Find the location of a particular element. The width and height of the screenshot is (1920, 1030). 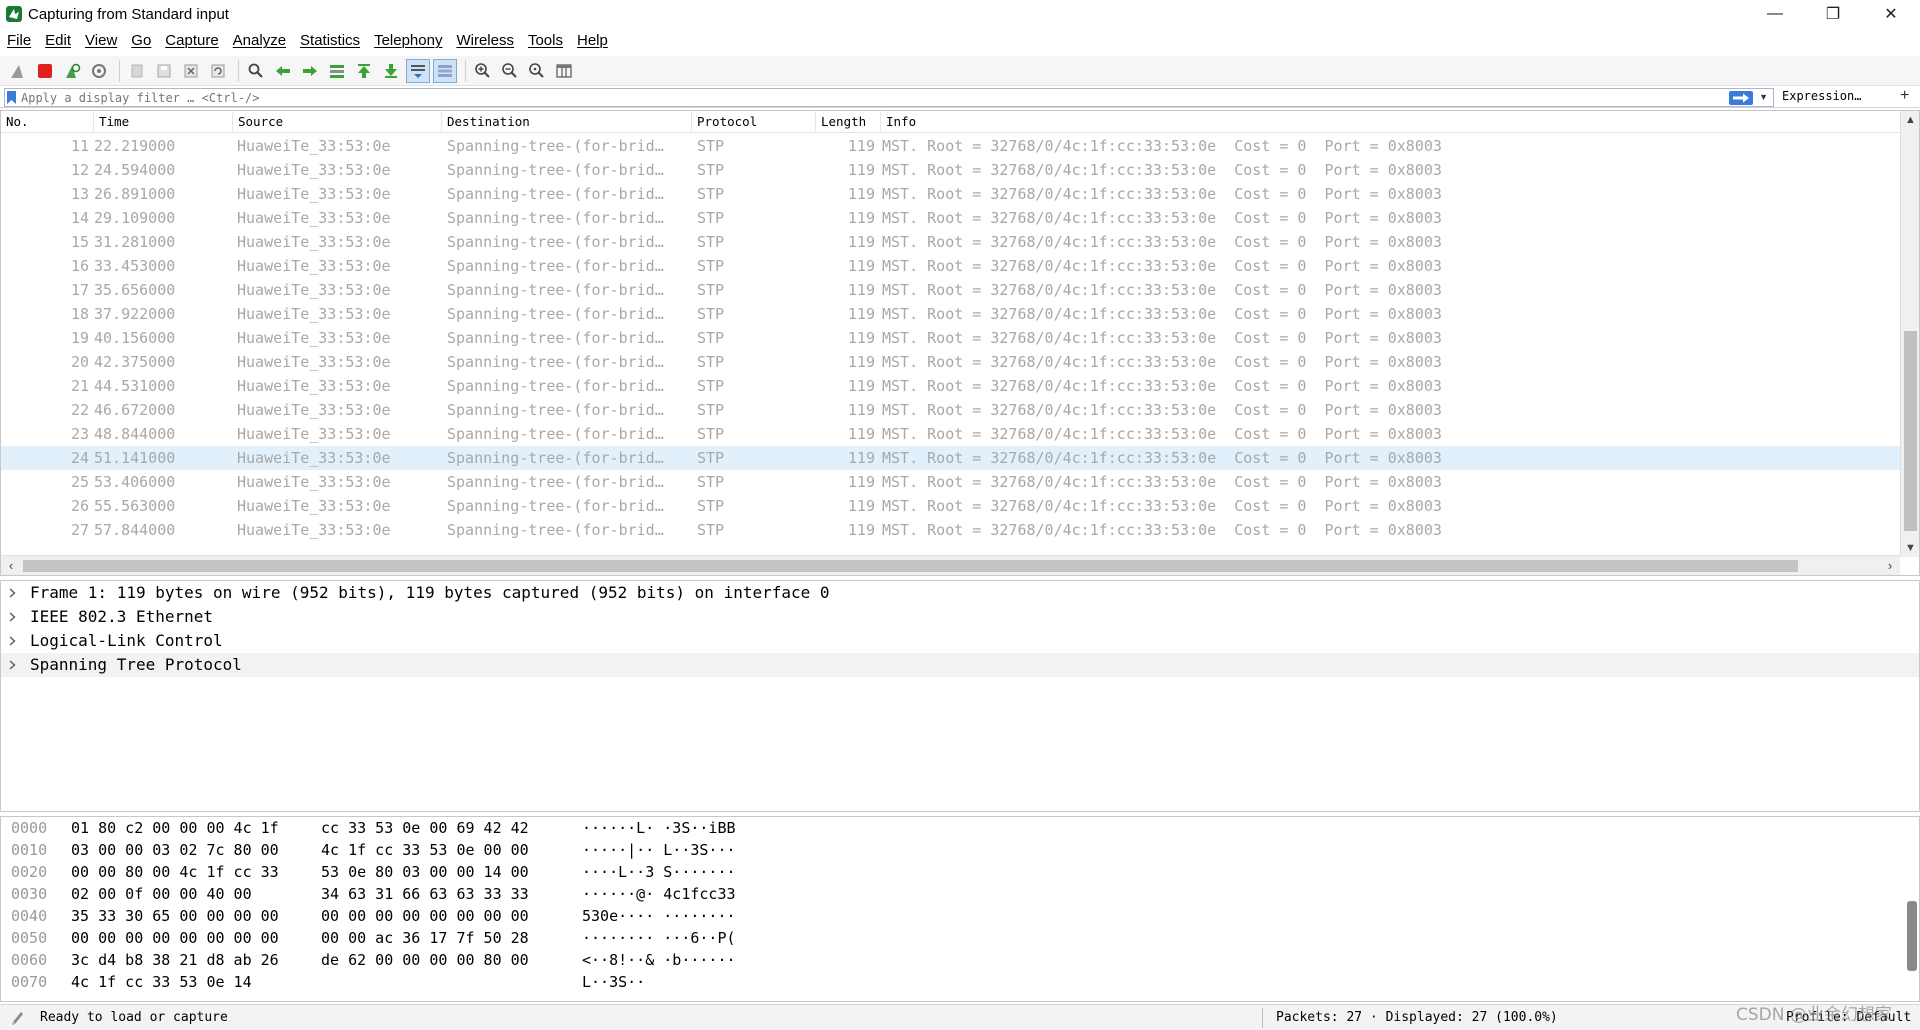

detail-item-ethernet: IEEE 802.3 Ethernet is located at coordinates (960, 617).